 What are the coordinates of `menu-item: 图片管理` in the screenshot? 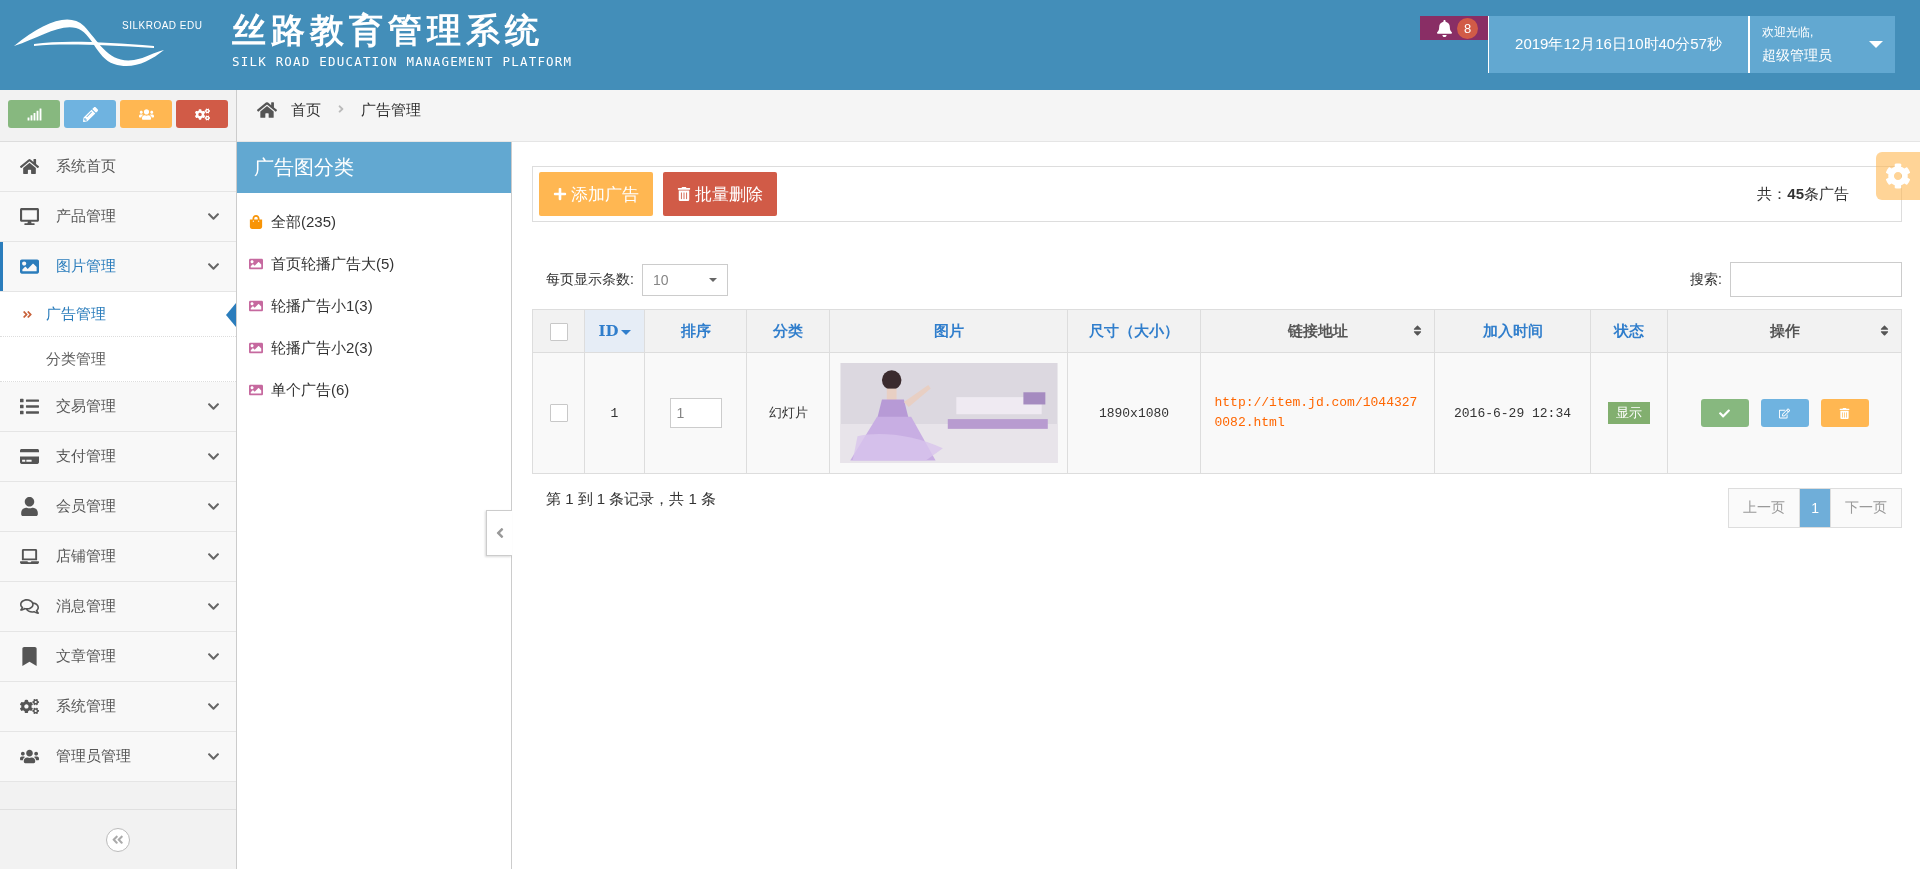 It's located at (118, 267).